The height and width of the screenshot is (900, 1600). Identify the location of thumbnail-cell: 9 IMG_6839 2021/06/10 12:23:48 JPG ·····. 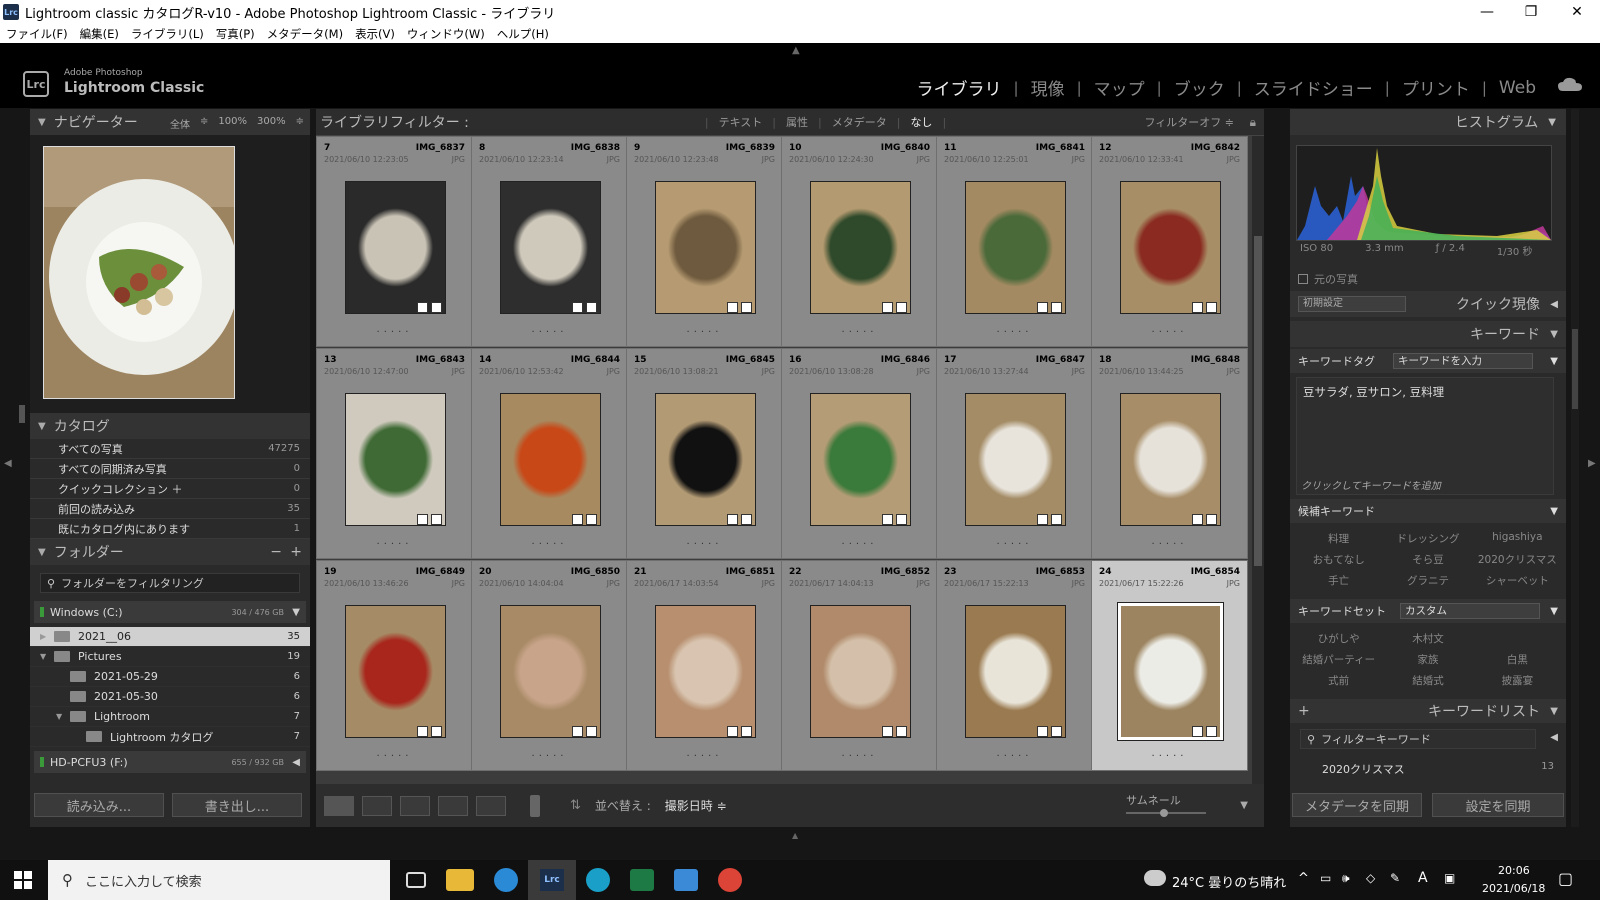
(704, 241).